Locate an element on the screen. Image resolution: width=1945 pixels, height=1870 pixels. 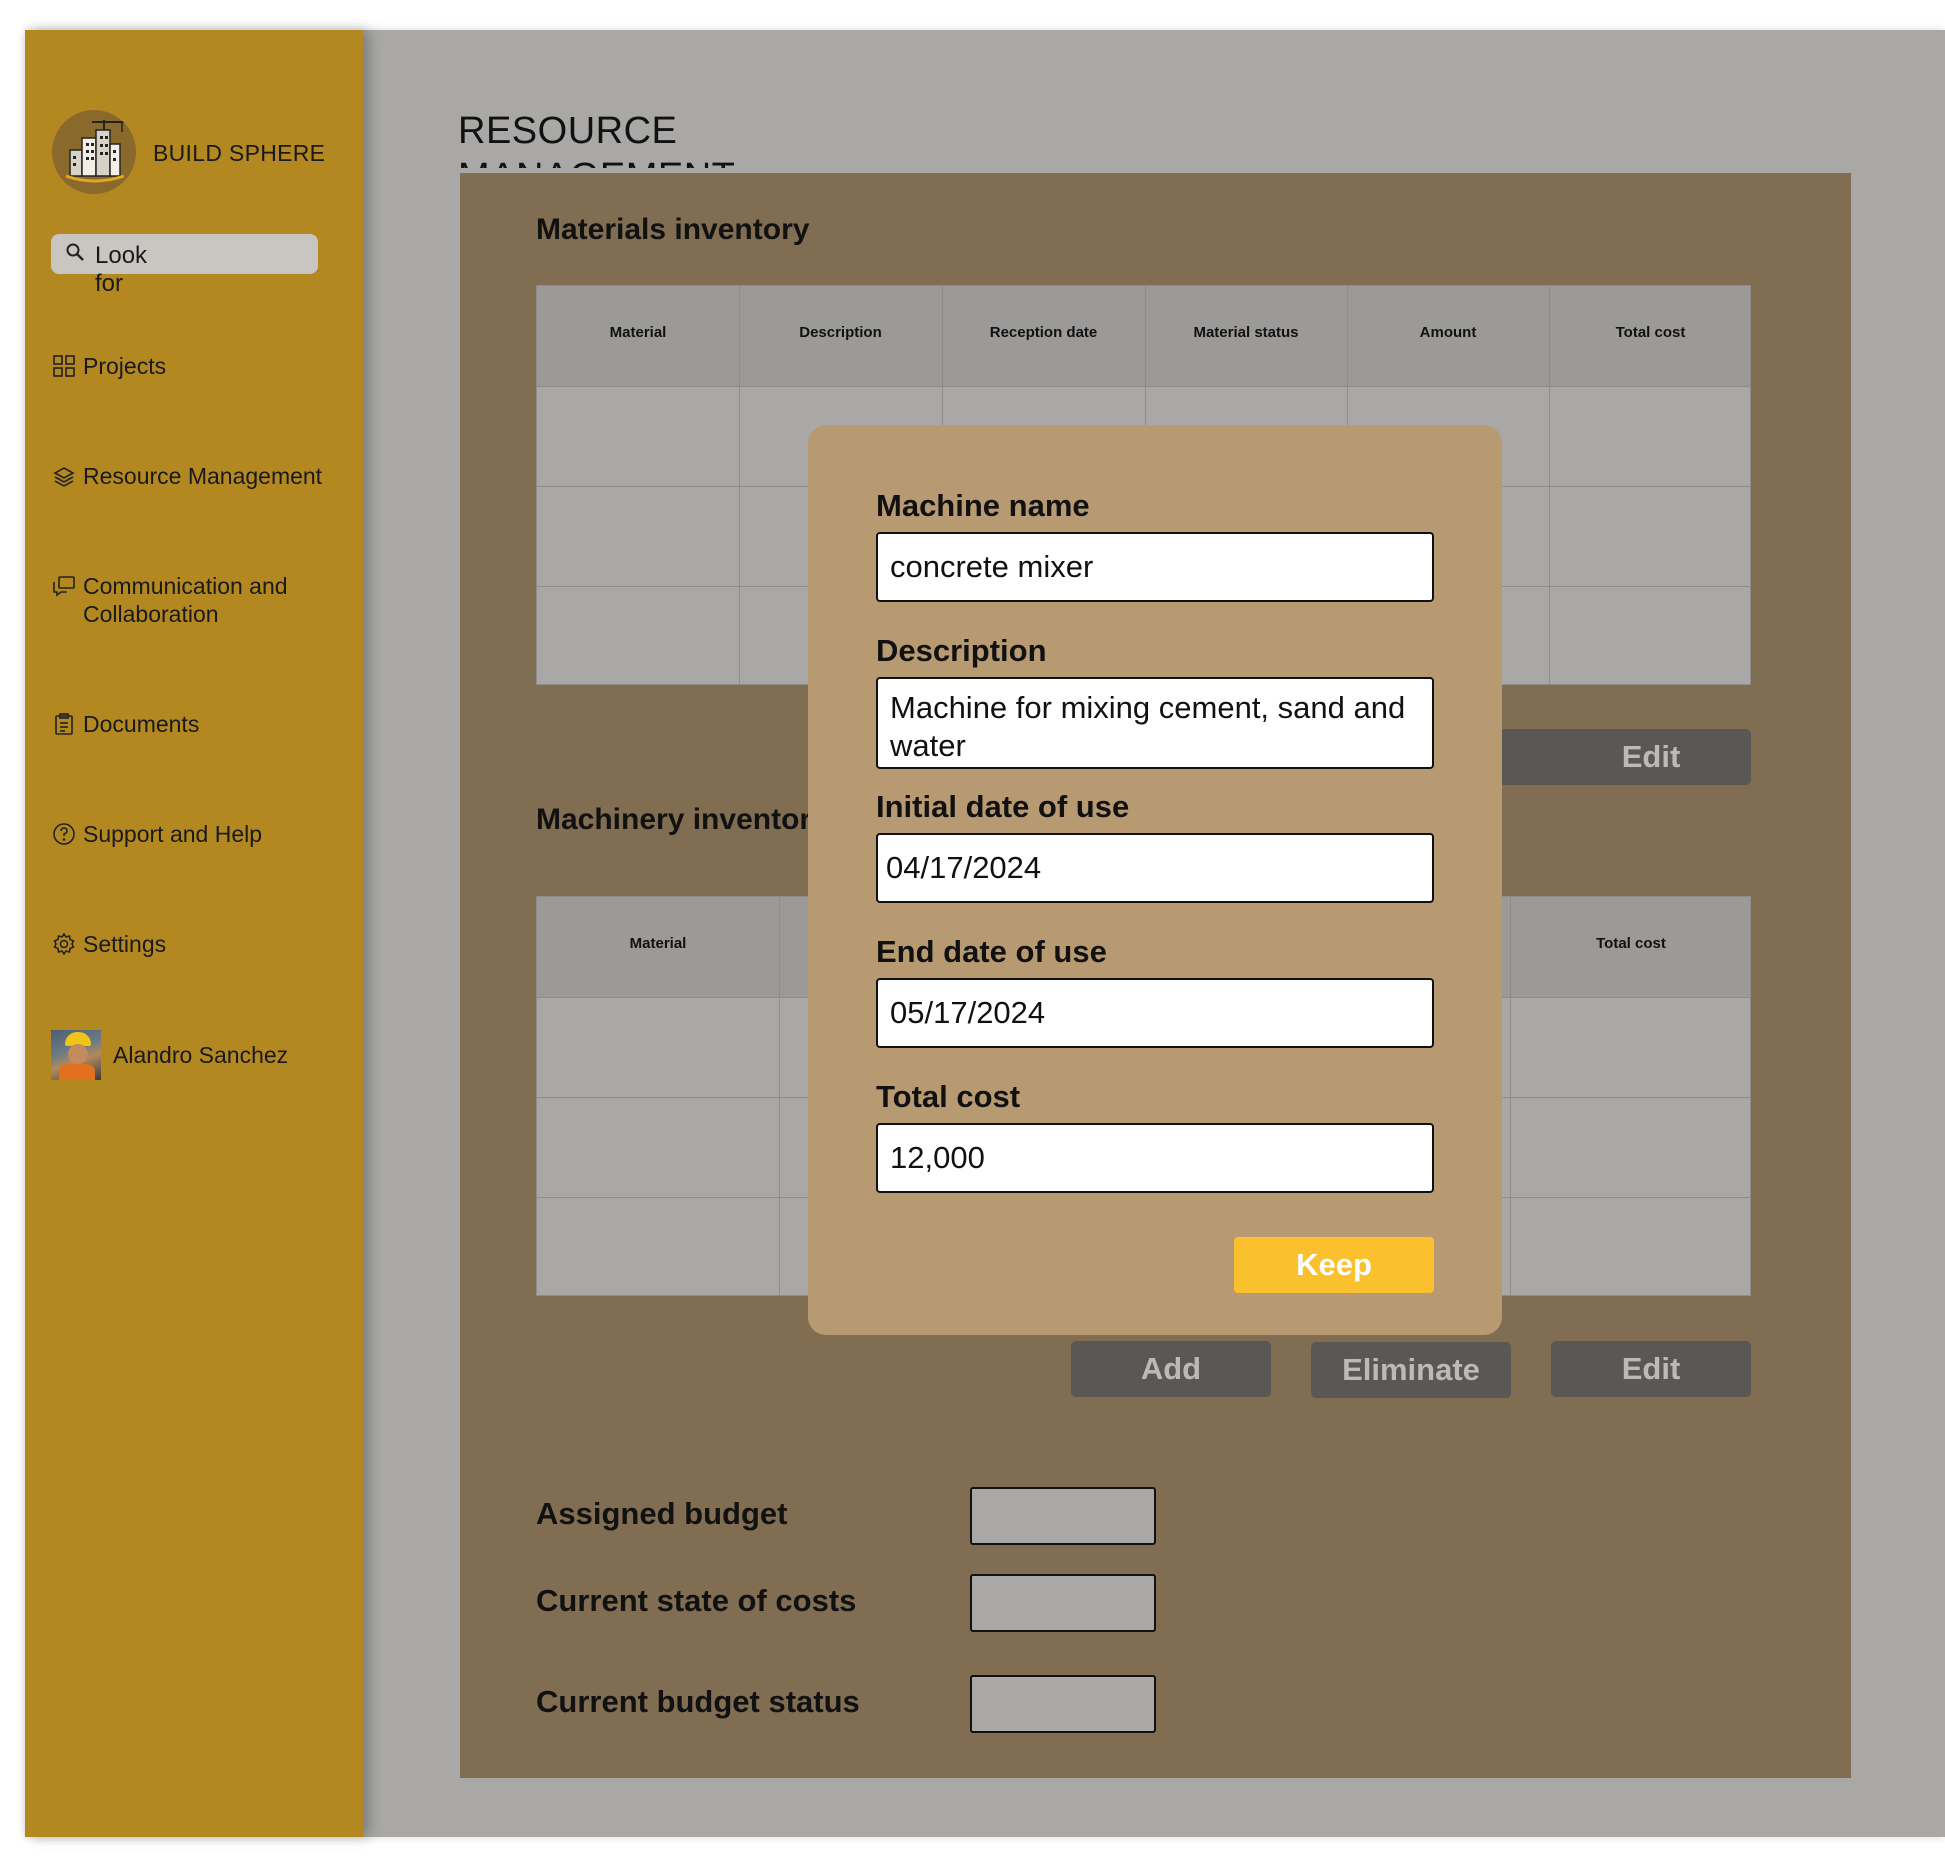
column-header-amount: Amount is located at coordinates (1448, 332).